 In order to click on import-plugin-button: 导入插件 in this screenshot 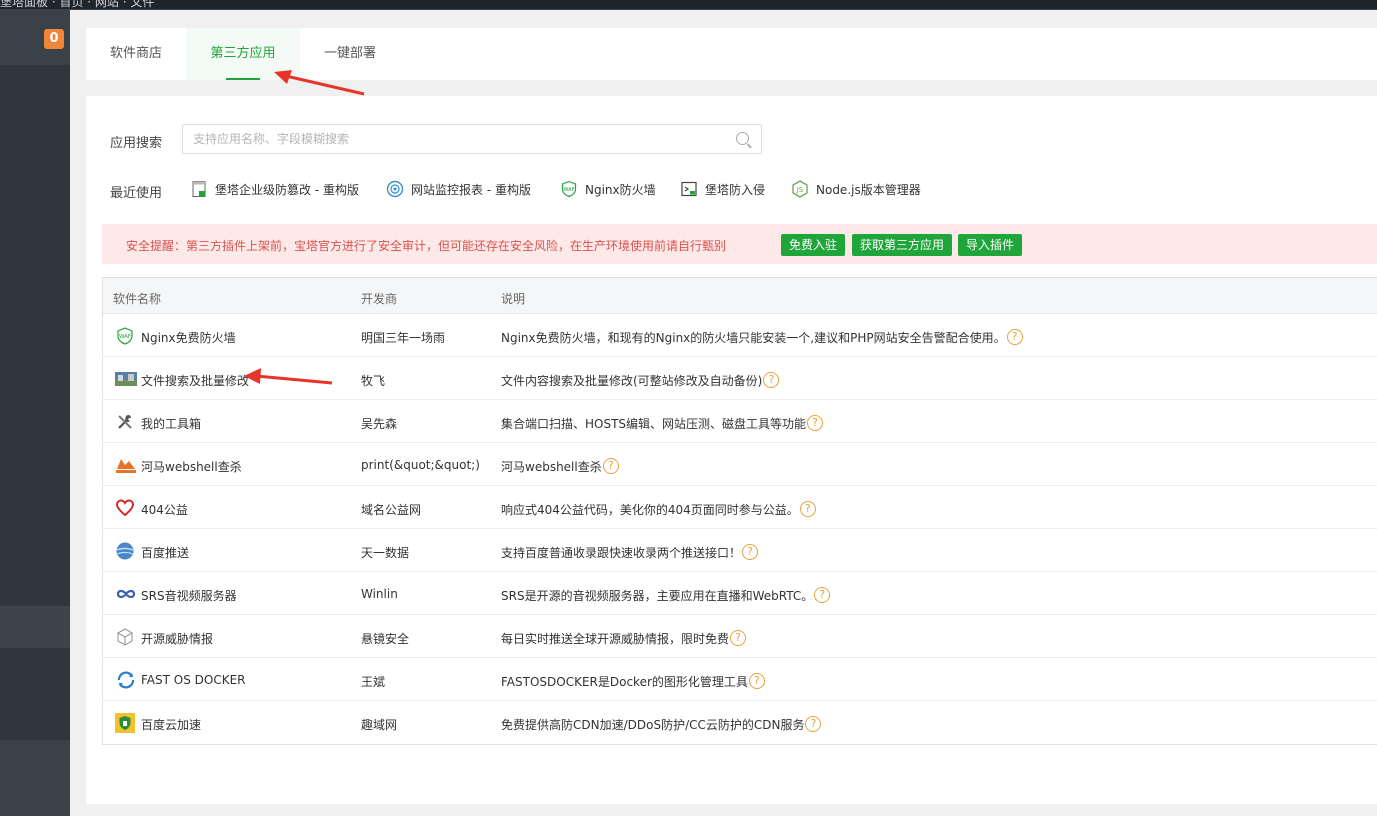, I will do `click(990, 245)`.